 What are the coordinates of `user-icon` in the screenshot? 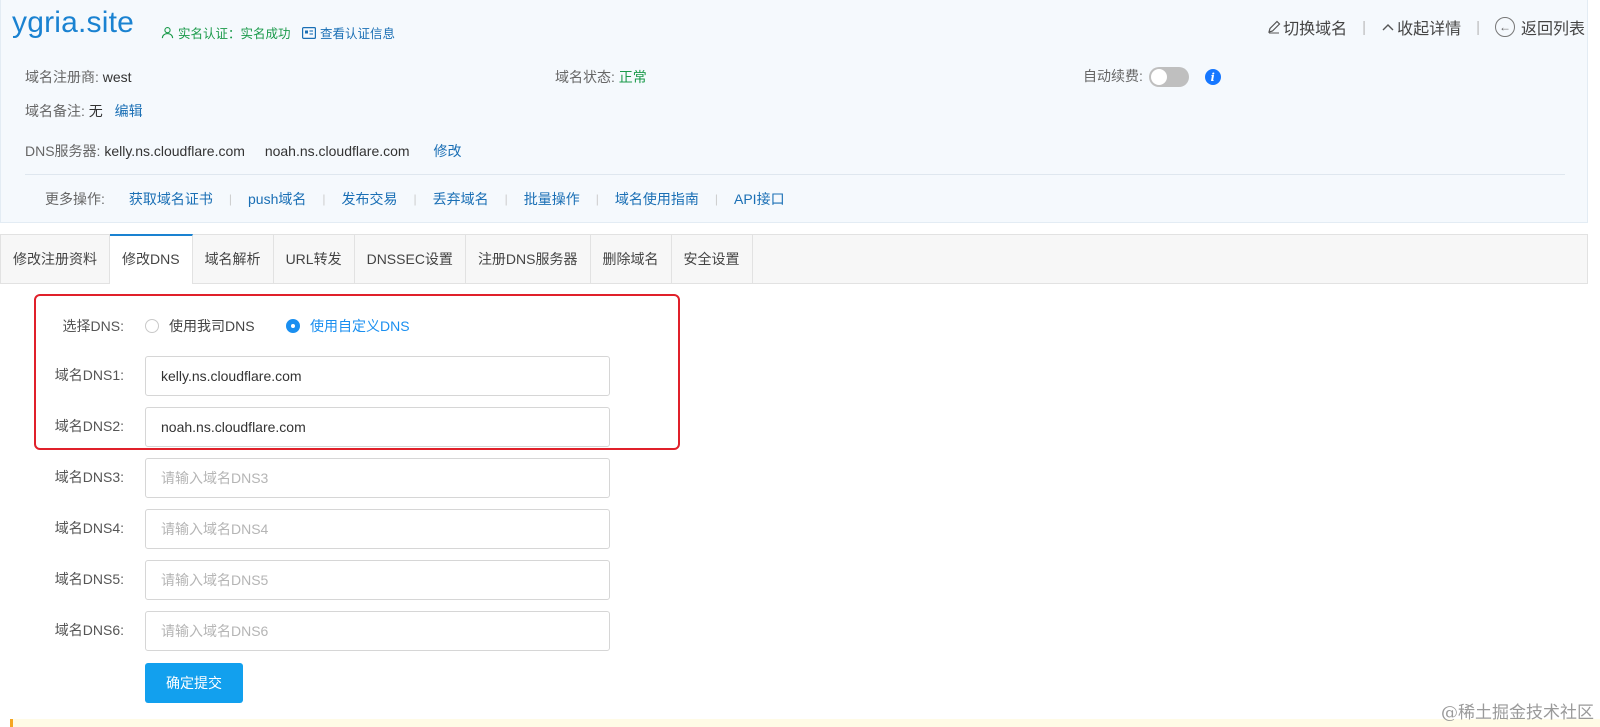 It's located at (167, 33).